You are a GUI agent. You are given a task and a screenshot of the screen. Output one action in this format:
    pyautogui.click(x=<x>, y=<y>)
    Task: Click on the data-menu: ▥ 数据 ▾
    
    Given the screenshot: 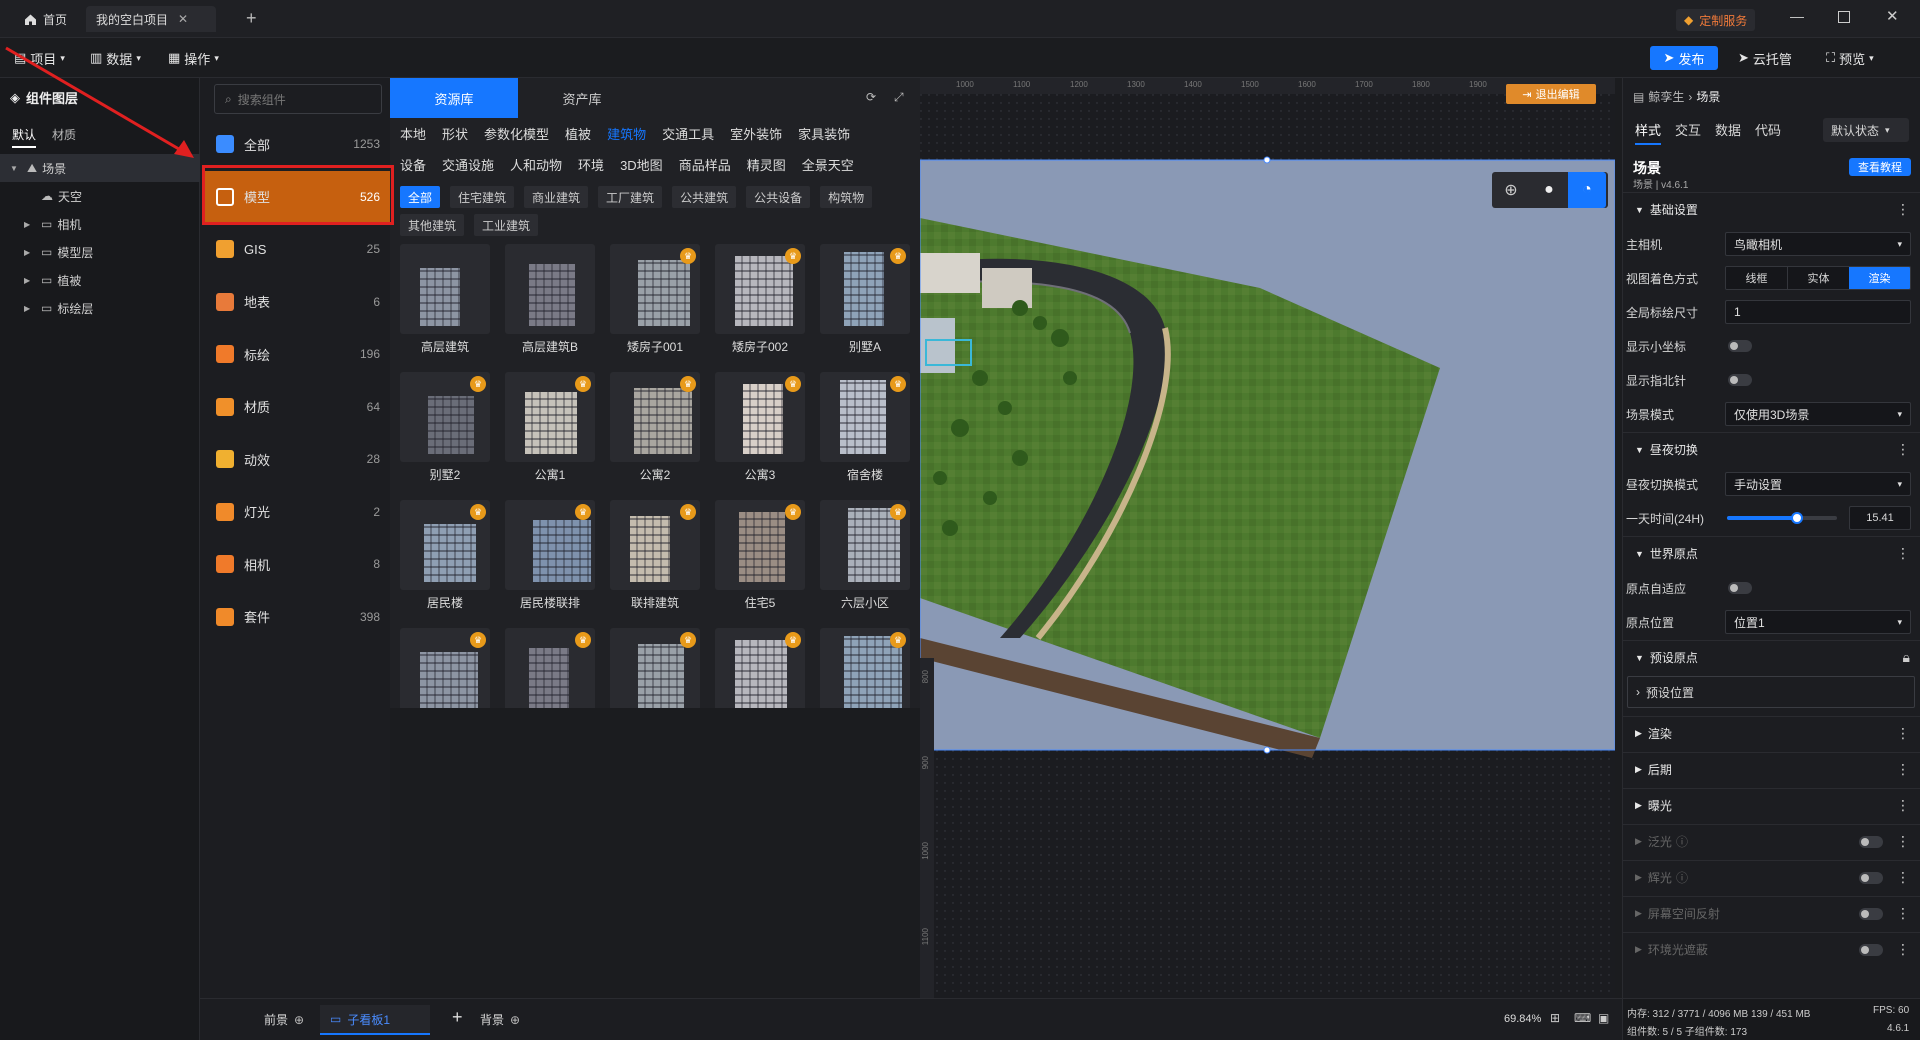 What is the action you would take?
    pyautogui.click(x=115, y=58)
    